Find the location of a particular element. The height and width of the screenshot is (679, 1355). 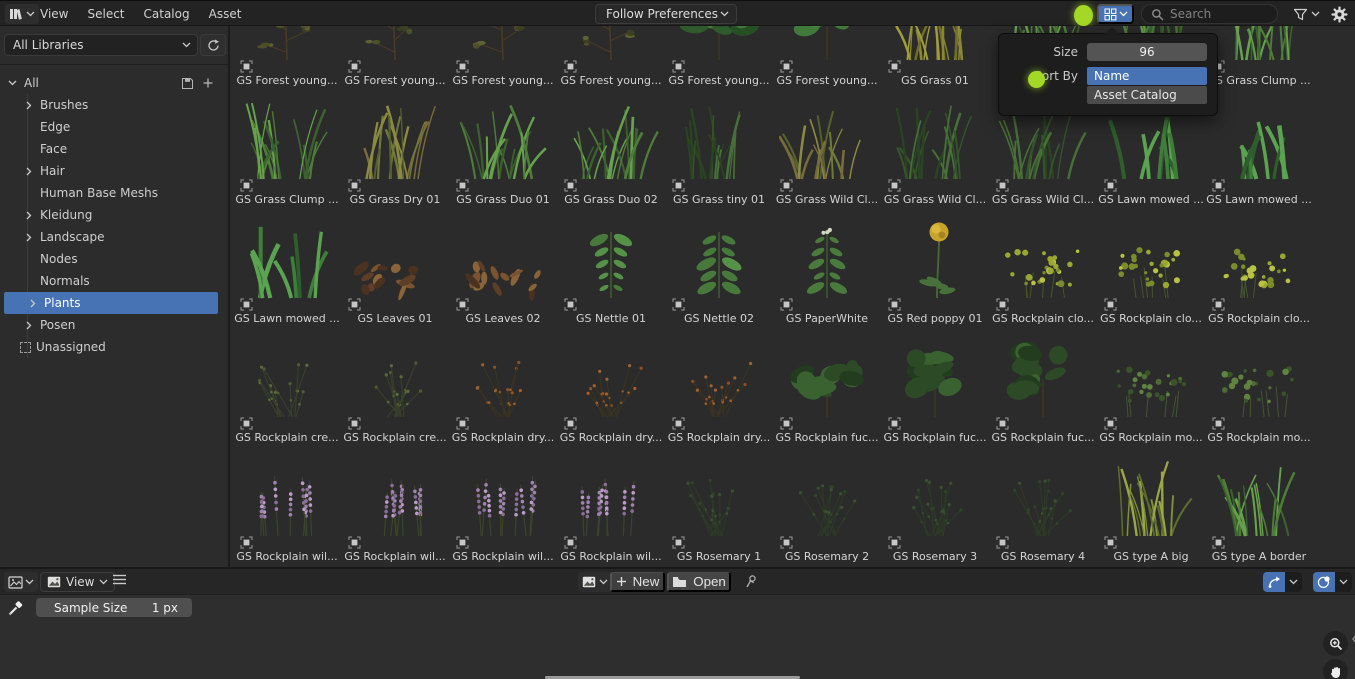

asset-item: GS Rosemary 1 is located at coordinates (719, 503).